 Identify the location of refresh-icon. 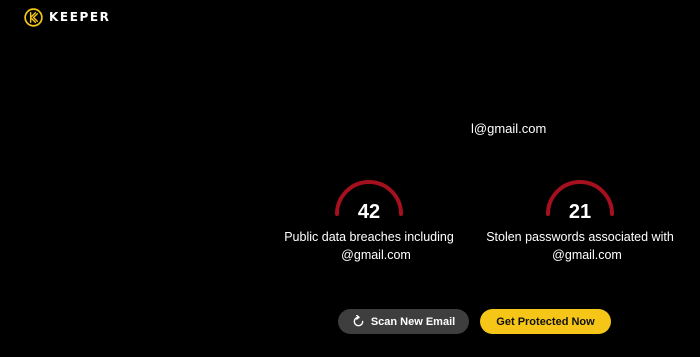
(358, 321).